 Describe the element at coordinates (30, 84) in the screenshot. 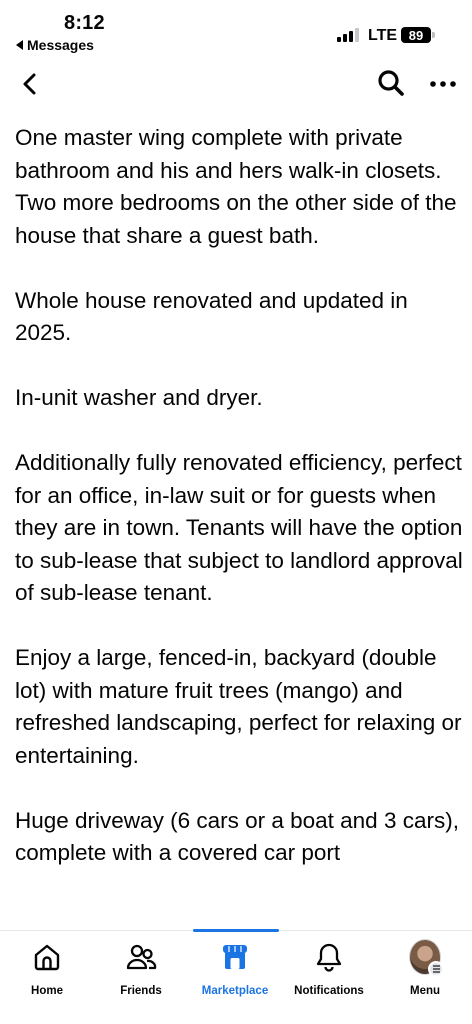

I see `chevron-left-icon` at that location.